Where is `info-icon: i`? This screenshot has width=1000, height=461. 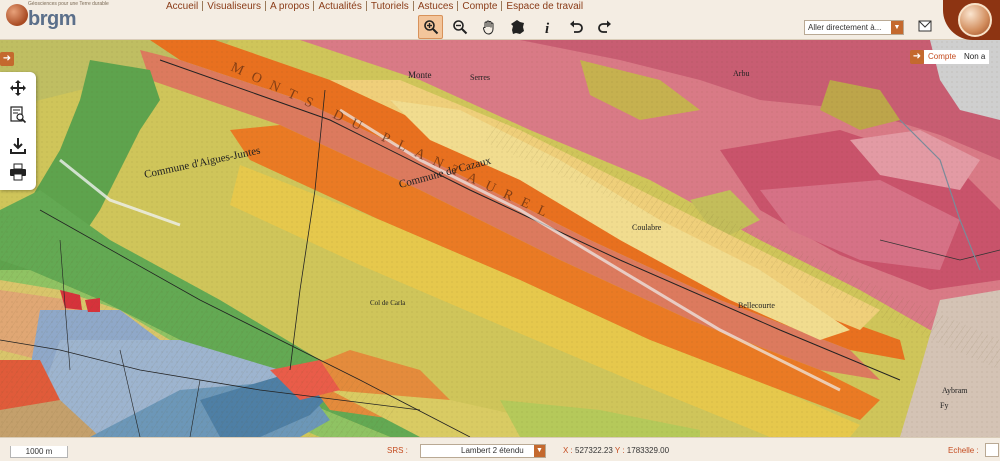 info-icon: i is located at coordinates (547, 28).